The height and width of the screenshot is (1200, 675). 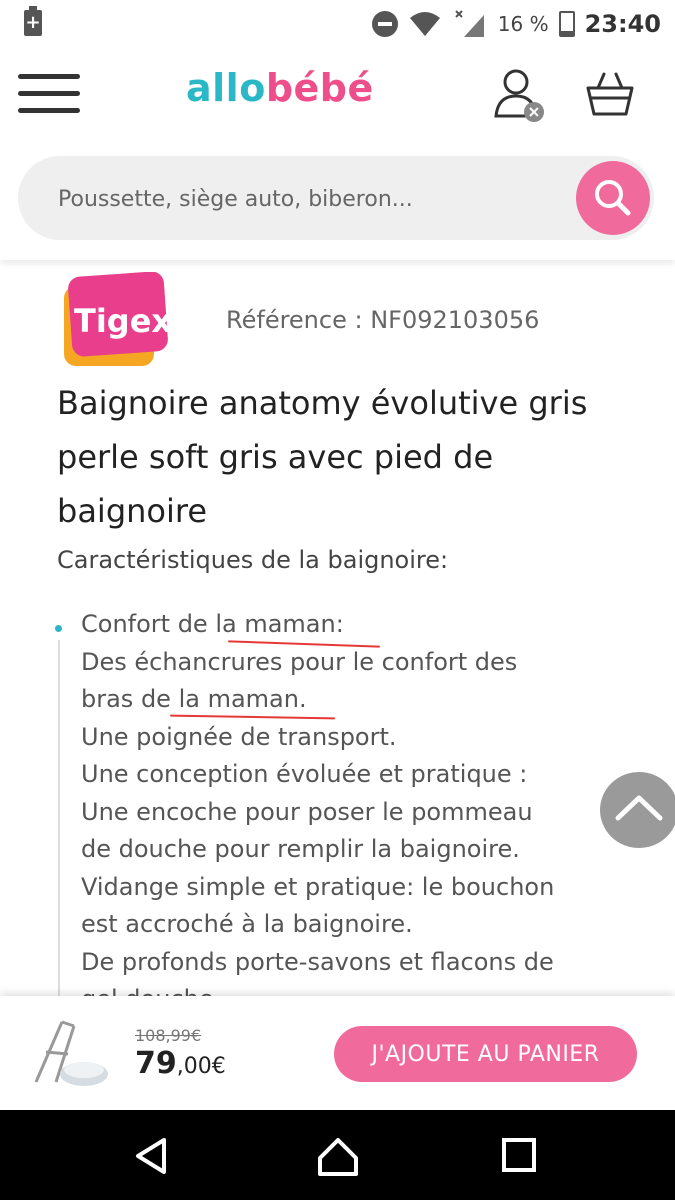 What do you see at coordinates (384, 24) in the screenshot?
I see `do-not-disturb-icon` at bounding box center [384, 24].